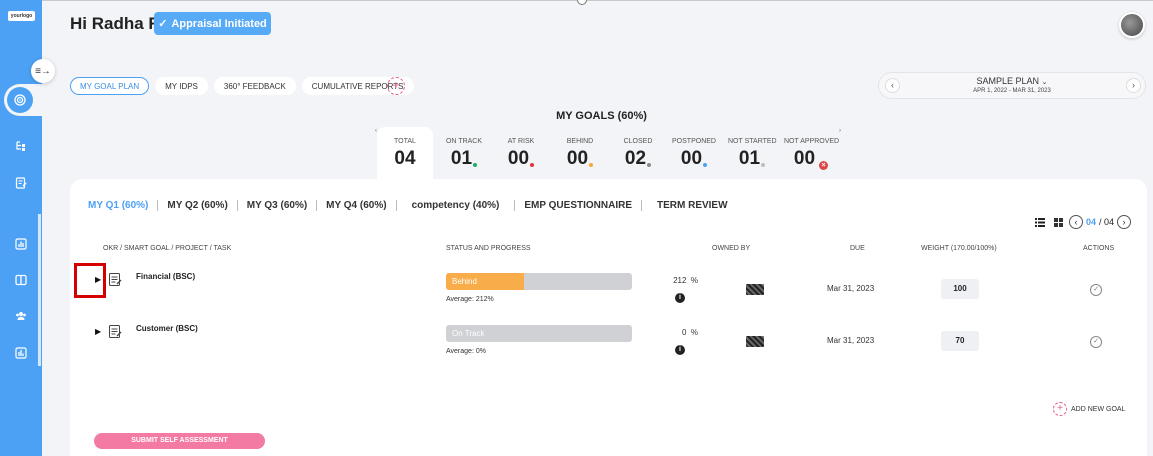 Image resolution: width=1153 pixels, height=456 pixels. Describe the element at coordinates (396, 86) in the screenshot. I see `add-tab-button: +` at that location.